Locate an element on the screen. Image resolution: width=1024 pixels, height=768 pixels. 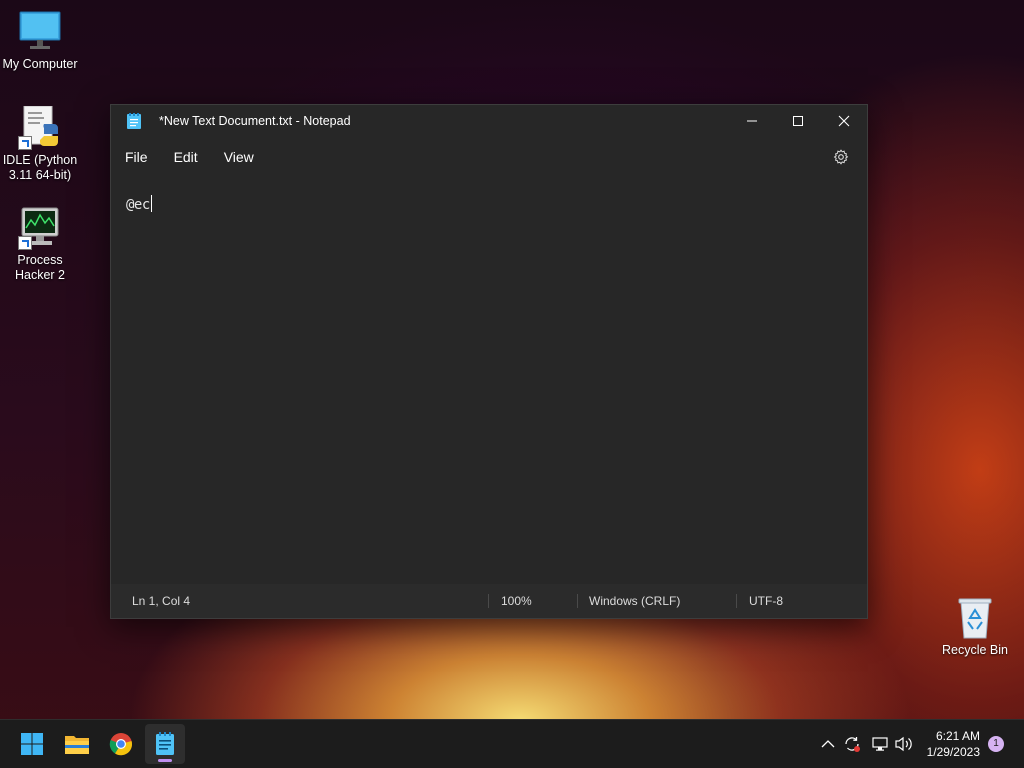
window-title: *New Text Document.txt - Notepad is located at coordinates (255, 121).